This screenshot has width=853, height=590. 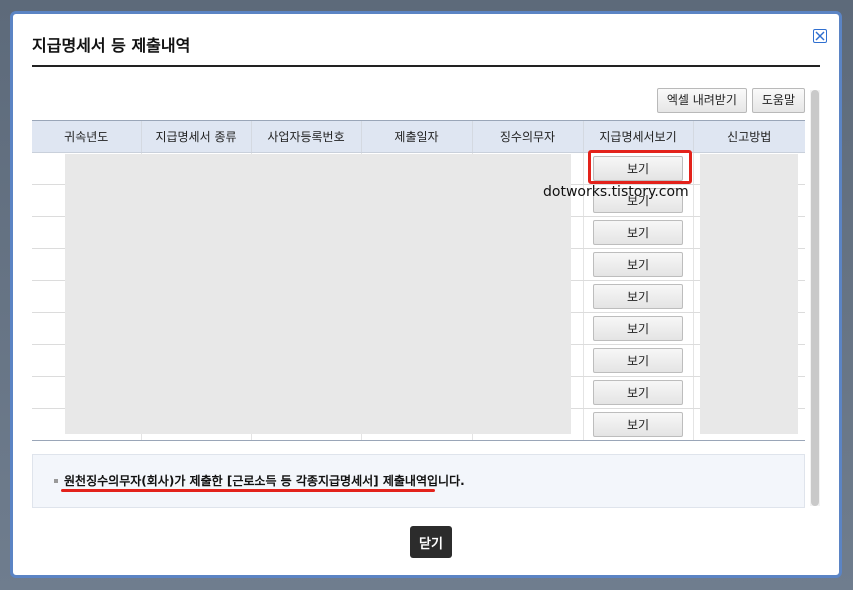 I want to click on title-divider, so click(x=426, y=66).